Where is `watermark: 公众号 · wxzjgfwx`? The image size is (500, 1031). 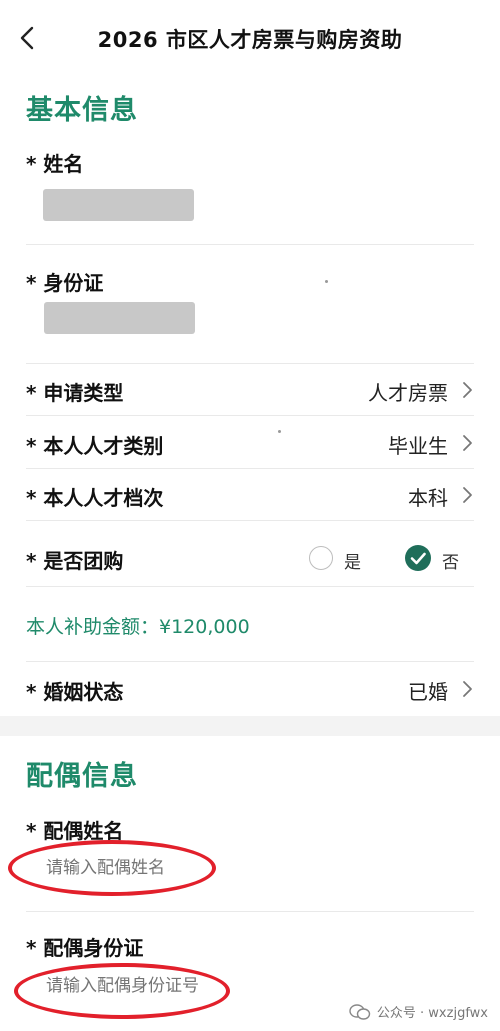 watermark: 公众号 · wxzjgfwx is located at coordinates (418, 1011).